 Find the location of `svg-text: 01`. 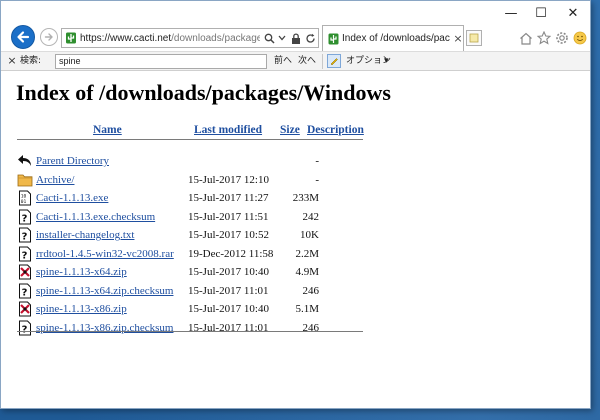

svg-text: 01 is located at coordinates (24, 202).